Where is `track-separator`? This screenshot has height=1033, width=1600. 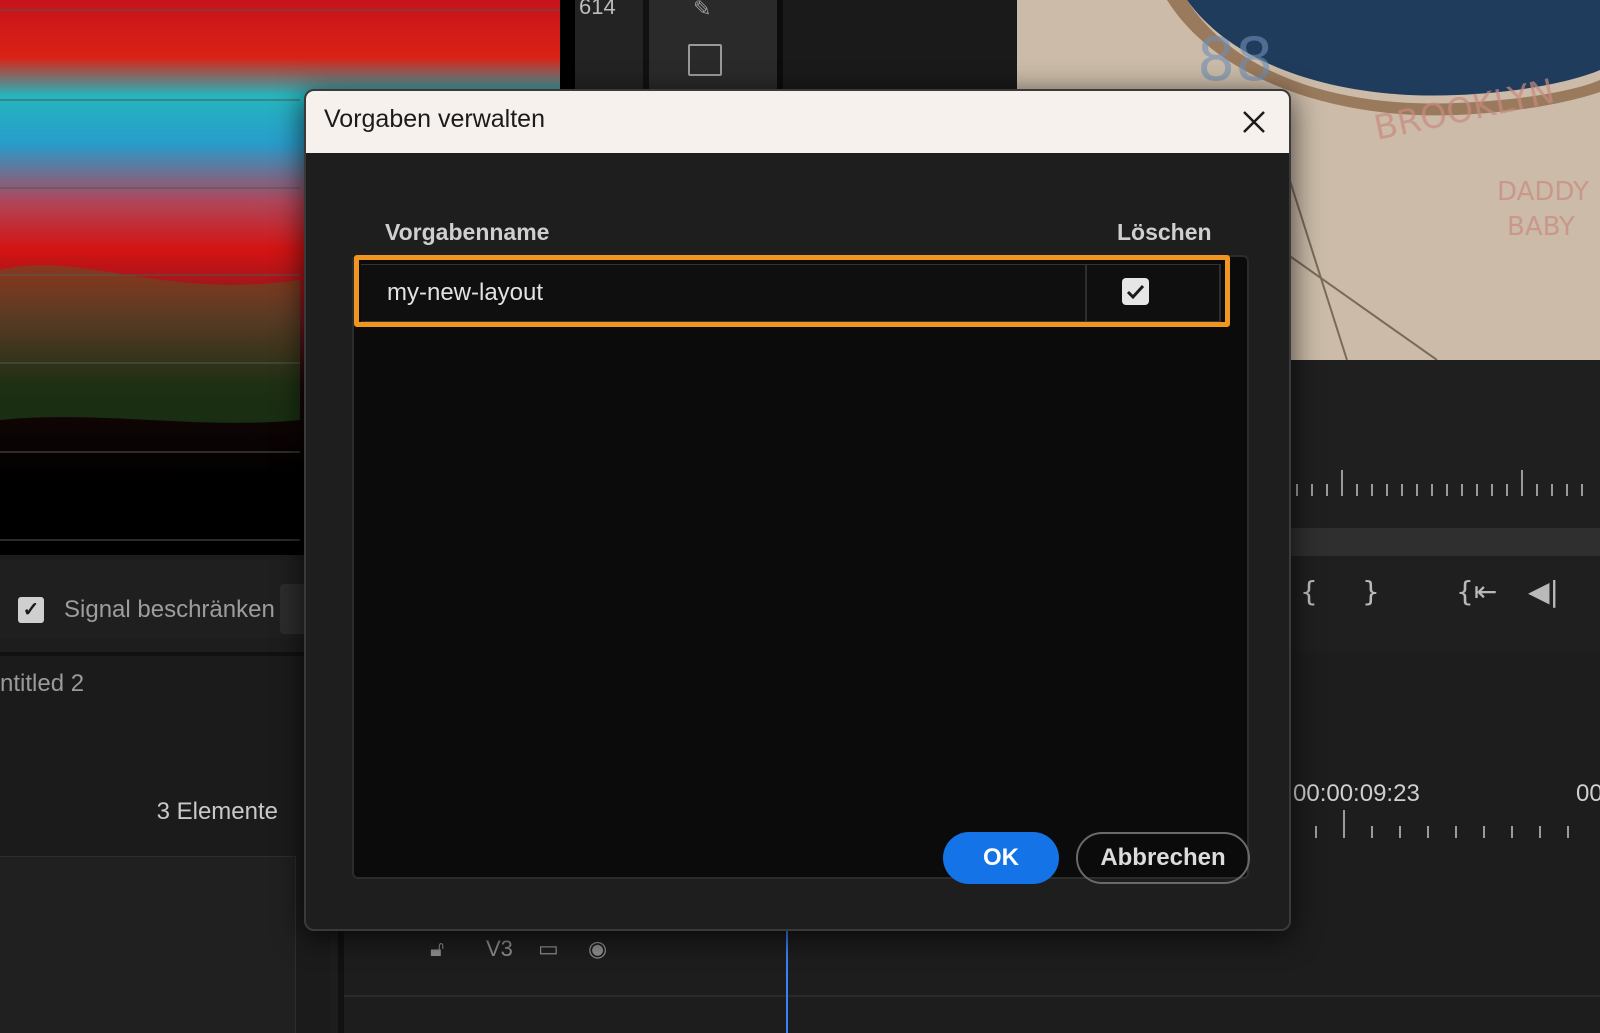
track-separator is located at coordinates (972, 996).